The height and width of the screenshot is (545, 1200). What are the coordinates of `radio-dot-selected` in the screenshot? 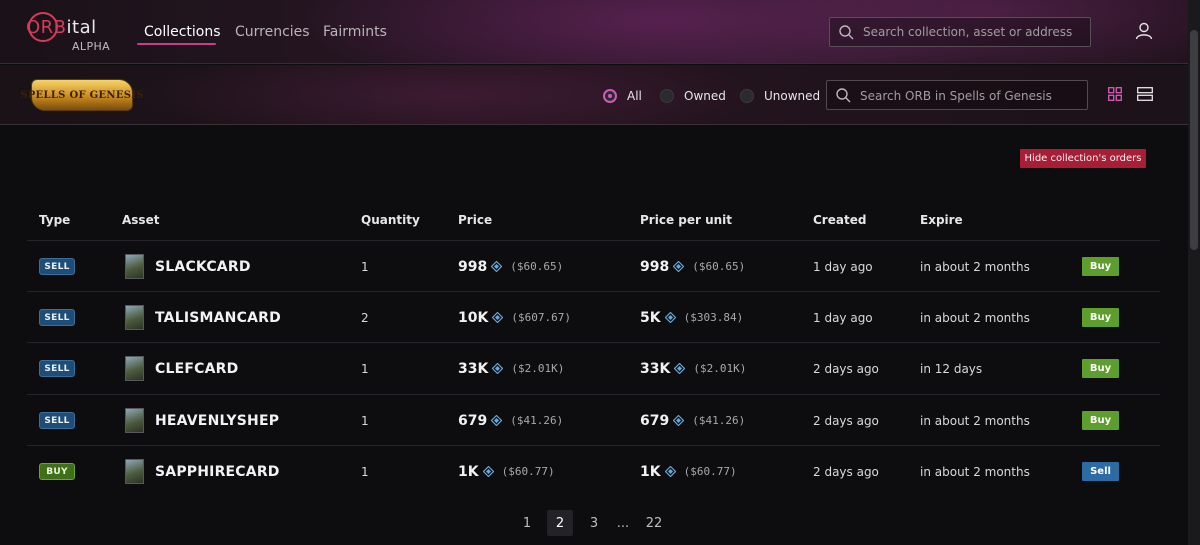 It's located at (610, 96).